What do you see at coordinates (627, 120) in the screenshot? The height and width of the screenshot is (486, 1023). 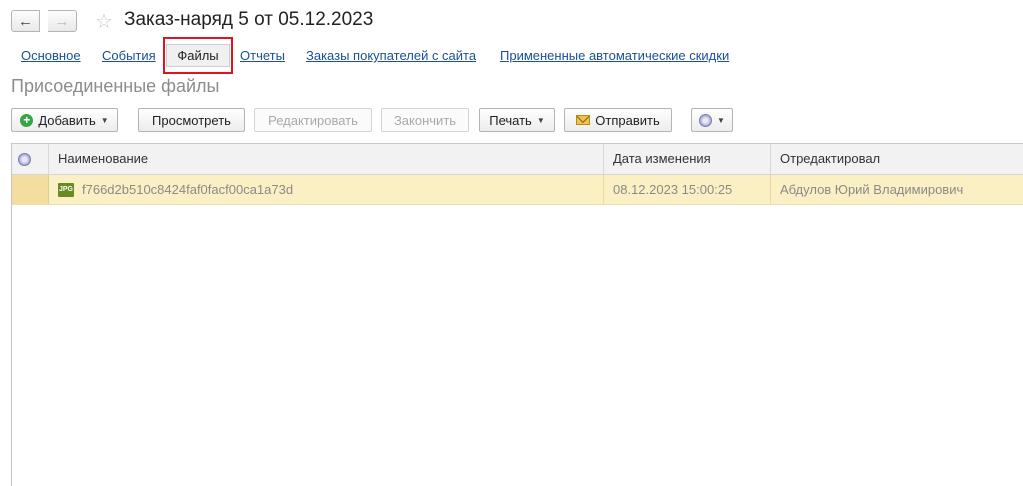 I see `send-button-label: Отправить` at bounding box center [627, 120].